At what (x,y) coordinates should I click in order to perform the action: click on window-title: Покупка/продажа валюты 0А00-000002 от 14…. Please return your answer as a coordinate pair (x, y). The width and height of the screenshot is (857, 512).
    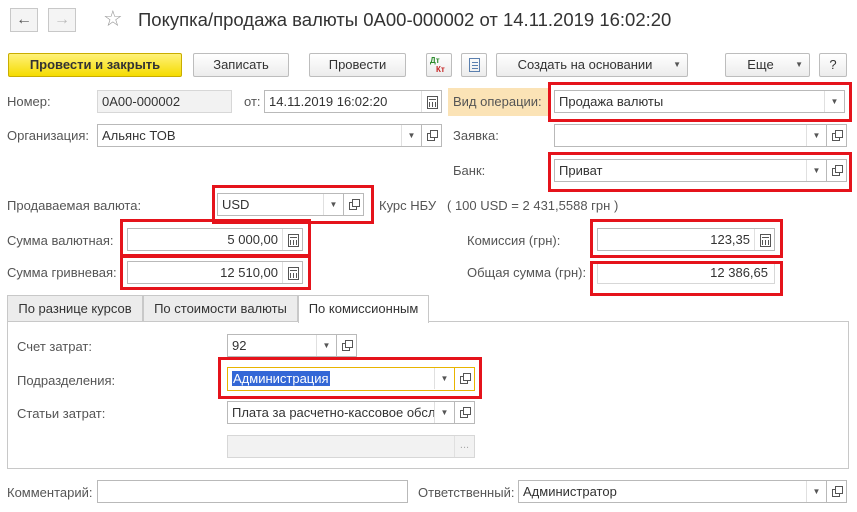
    Looking at the image, I should click on (405, 19).